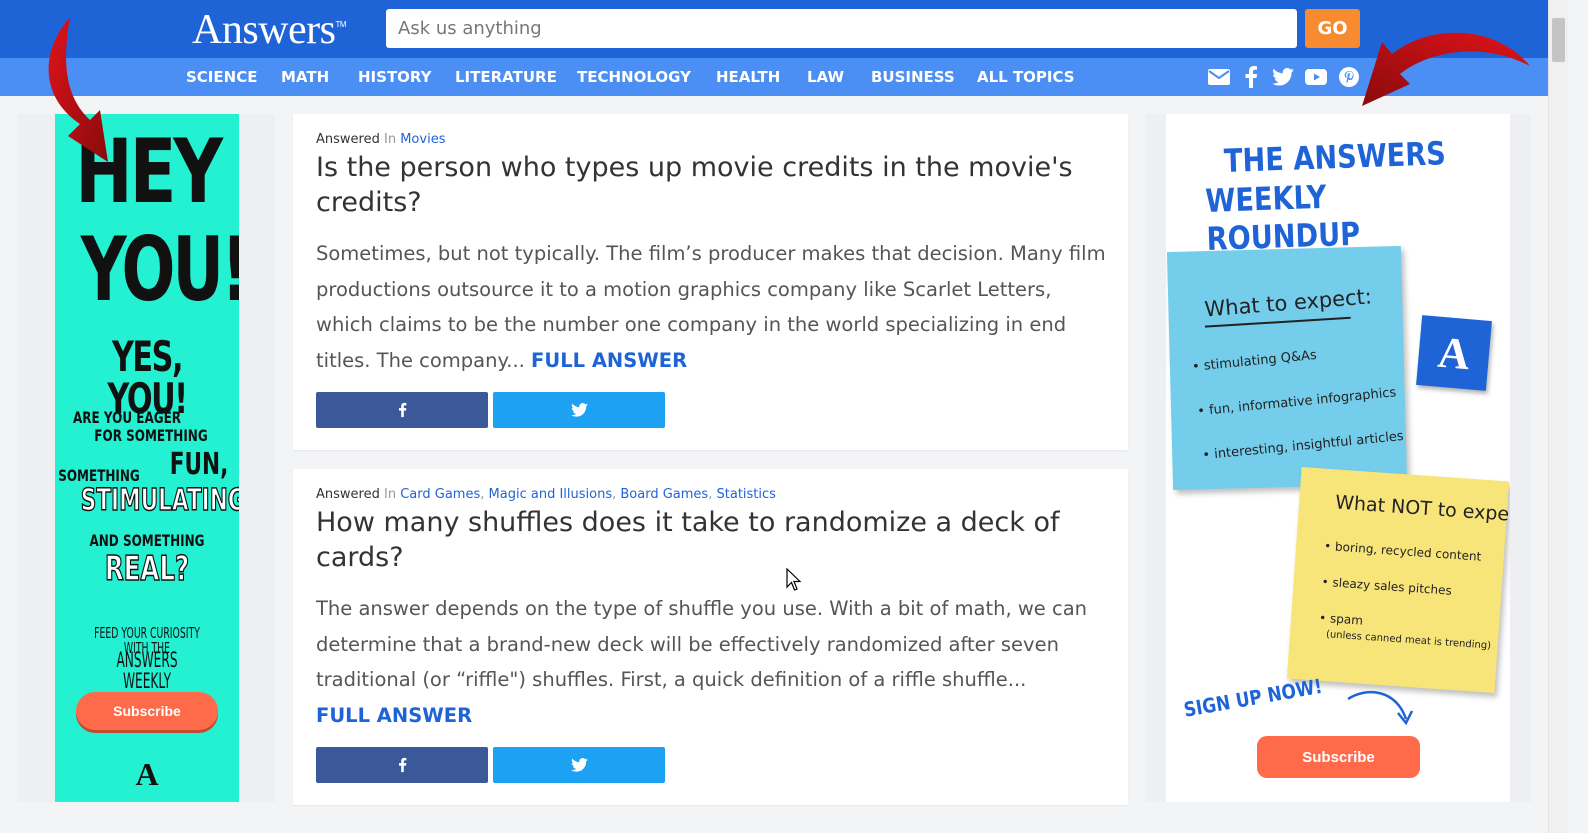 The height and width of the screenshot is (833, 1588). Describe the element at coordinates (1252, 697) in the screenshot. I see `sign-up-now-text: SIGN UP NOW!` at that location.